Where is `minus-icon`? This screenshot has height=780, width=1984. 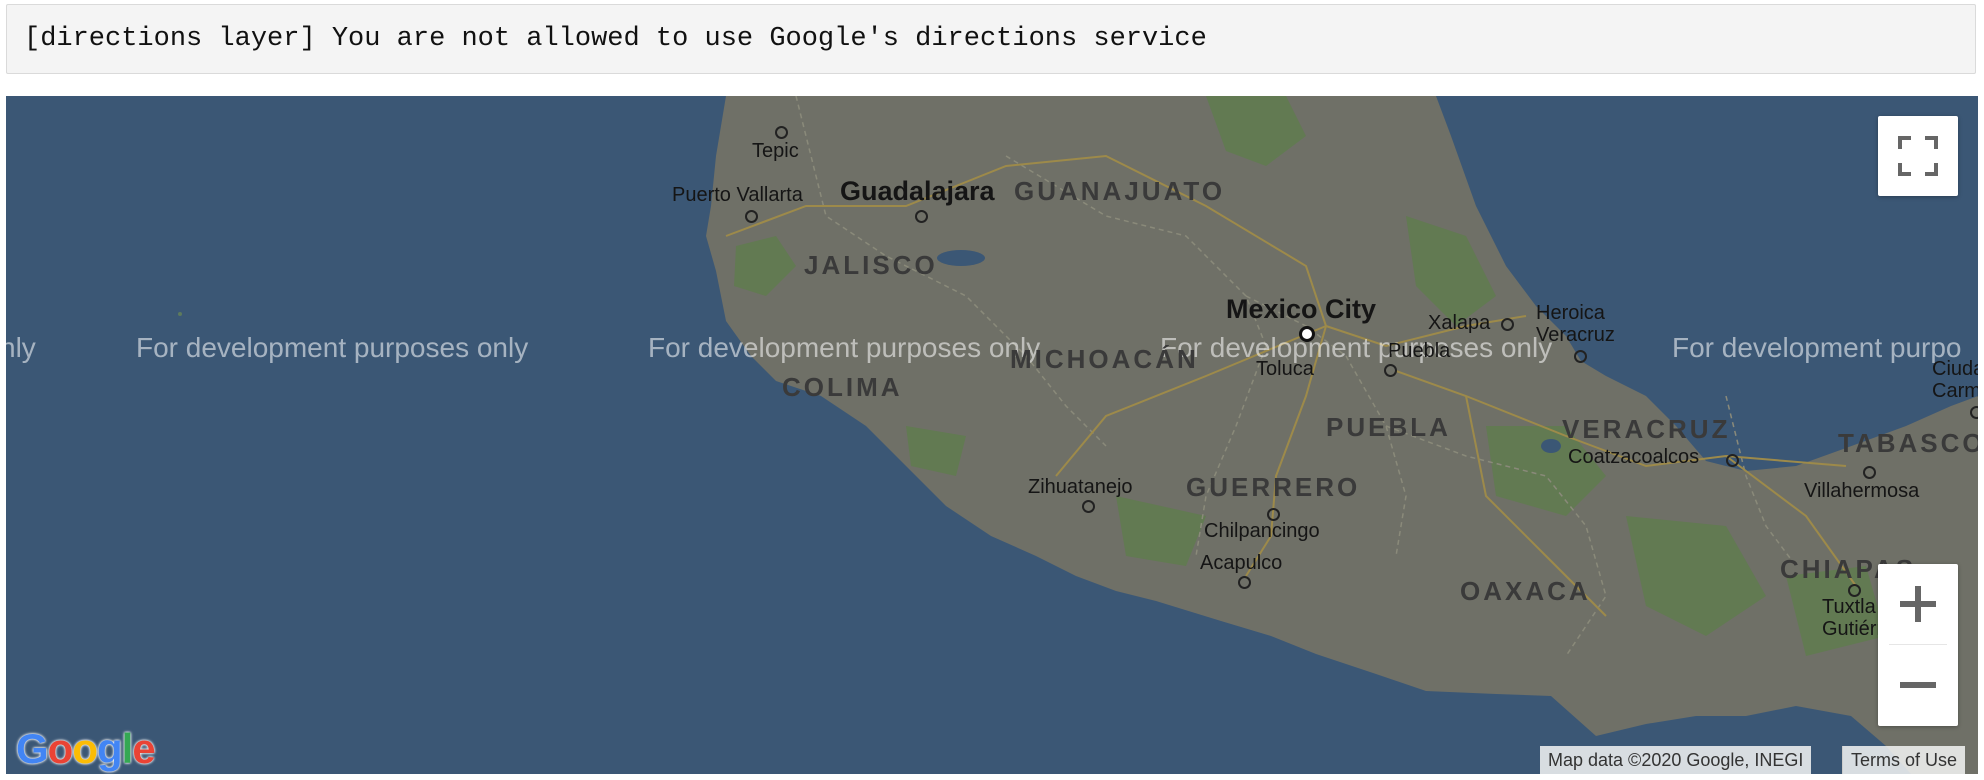 minus-icon is located at coordinates (1918, 685).